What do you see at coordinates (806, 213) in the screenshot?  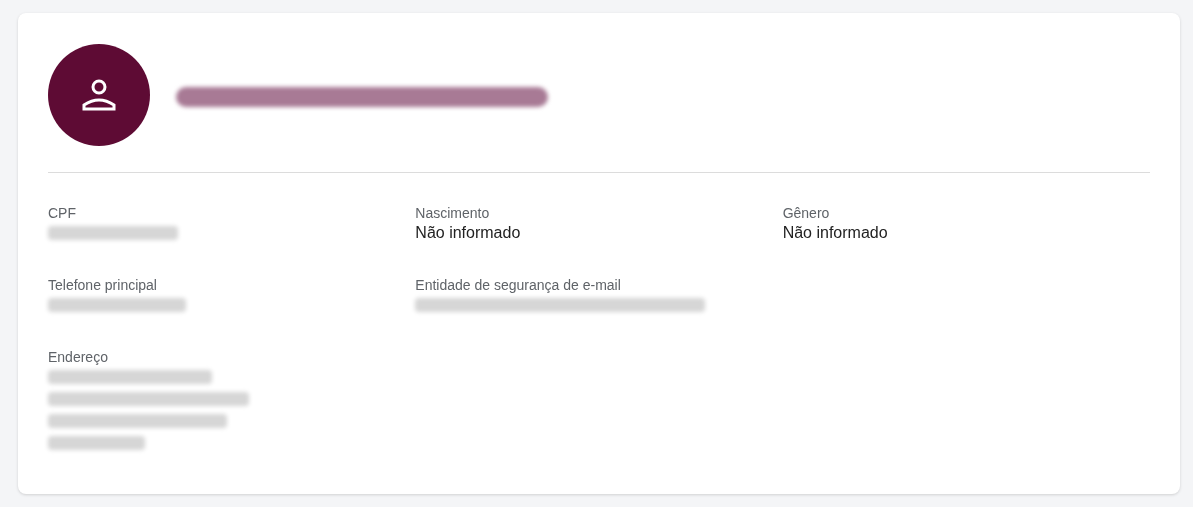 I see `field-label: Gênero` at bounding box center [806, 213].